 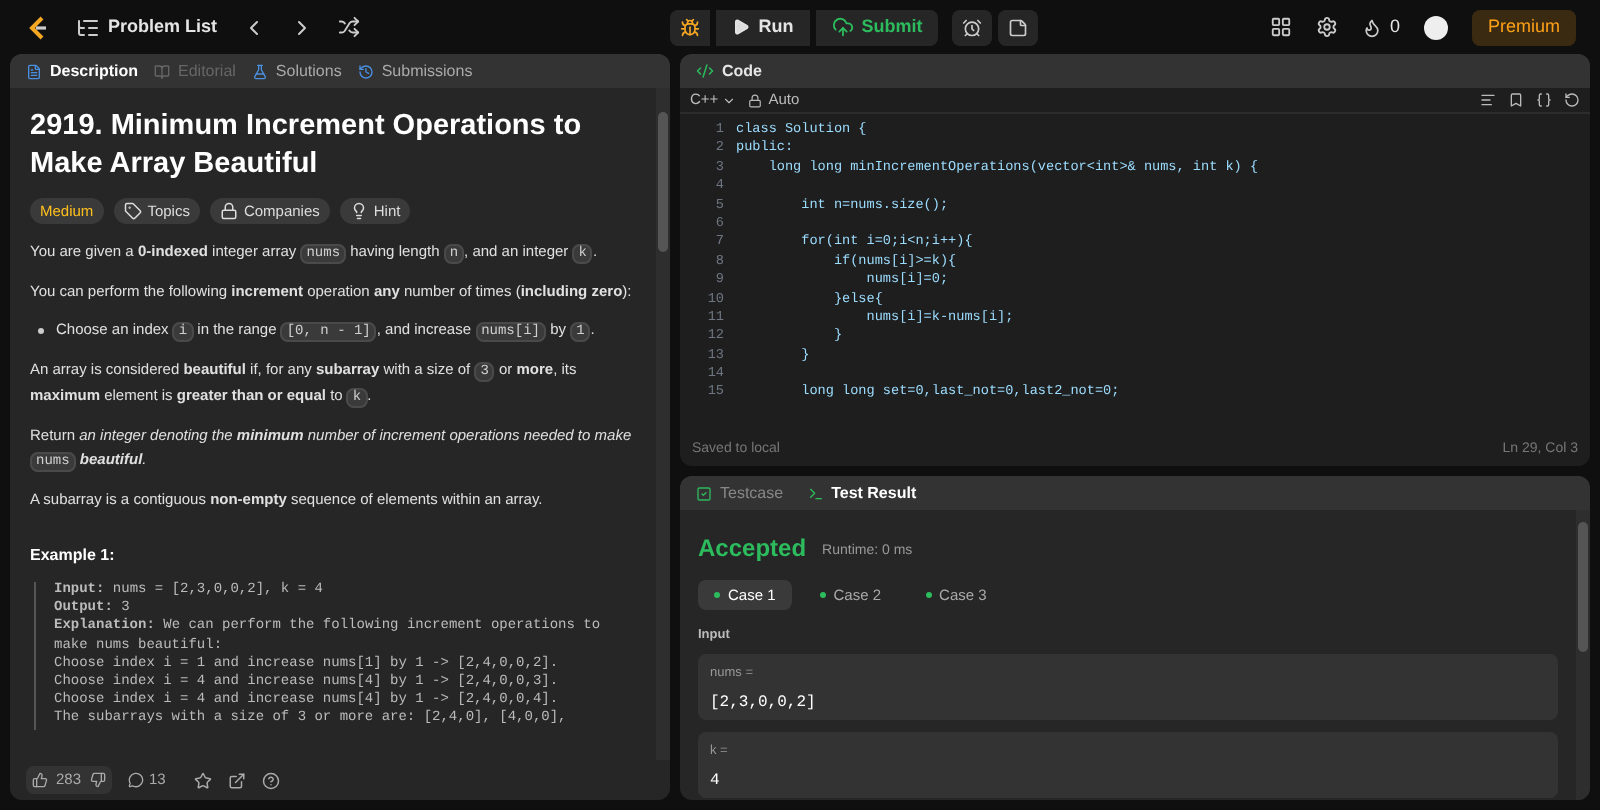 What do you see at coordinates (729, 100) in the screenshot?
I see `chevron-down-icon` at bounding box center [729, 100].